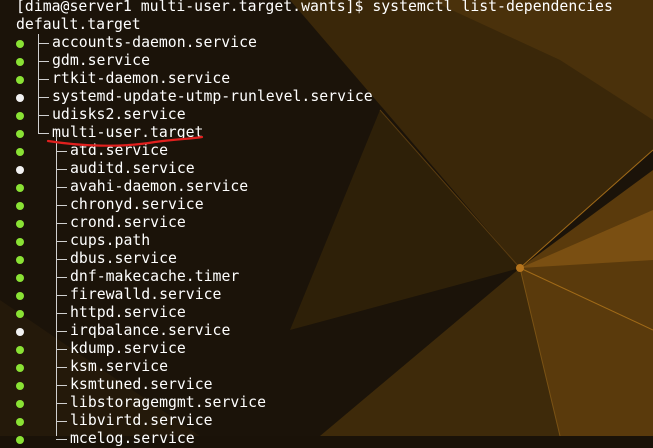 This screenshot has height=448, width=653. I want to click on unit-name: udisks2.service, so click(119, 115).